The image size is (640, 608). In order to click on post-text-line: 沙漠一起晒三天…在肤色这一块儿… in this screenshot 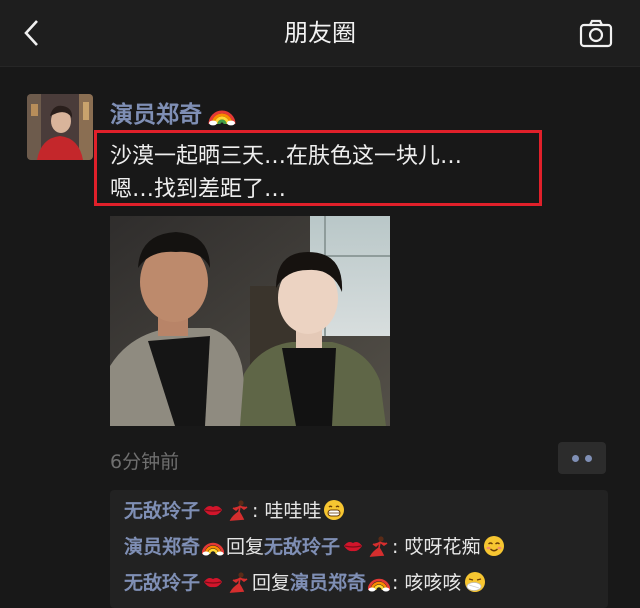, I will do `click(286, 156)`.